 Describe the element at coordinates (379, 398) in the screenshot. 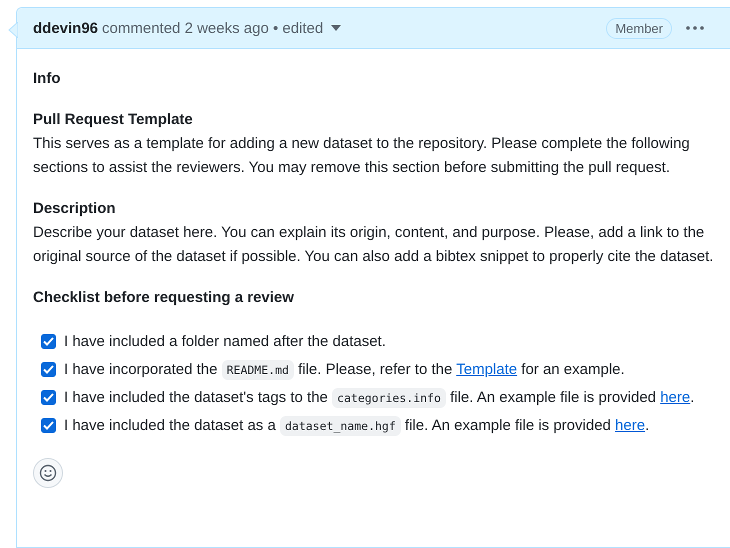

I see `checklist-text: I have included the dataset's tags to the categories.info file. An example file is provided here.` at that location.